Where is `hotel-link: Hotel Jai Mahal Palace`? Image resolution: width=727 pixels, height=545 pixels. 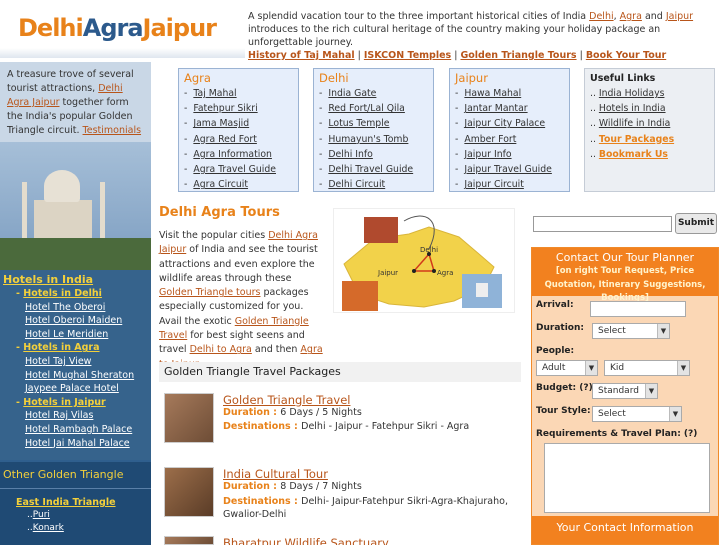
hotel-link: Hotel Jai Mahal Palace is located at coordinates (75, 444).